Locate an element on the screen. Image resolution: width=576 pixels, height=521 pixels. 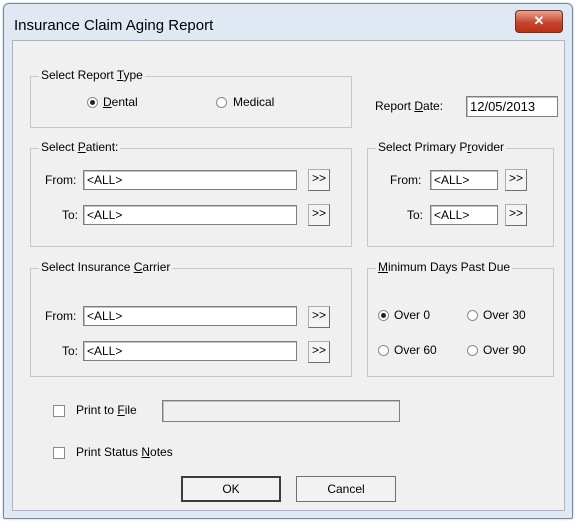
label-text: Report is located at coordinates (395, 106).